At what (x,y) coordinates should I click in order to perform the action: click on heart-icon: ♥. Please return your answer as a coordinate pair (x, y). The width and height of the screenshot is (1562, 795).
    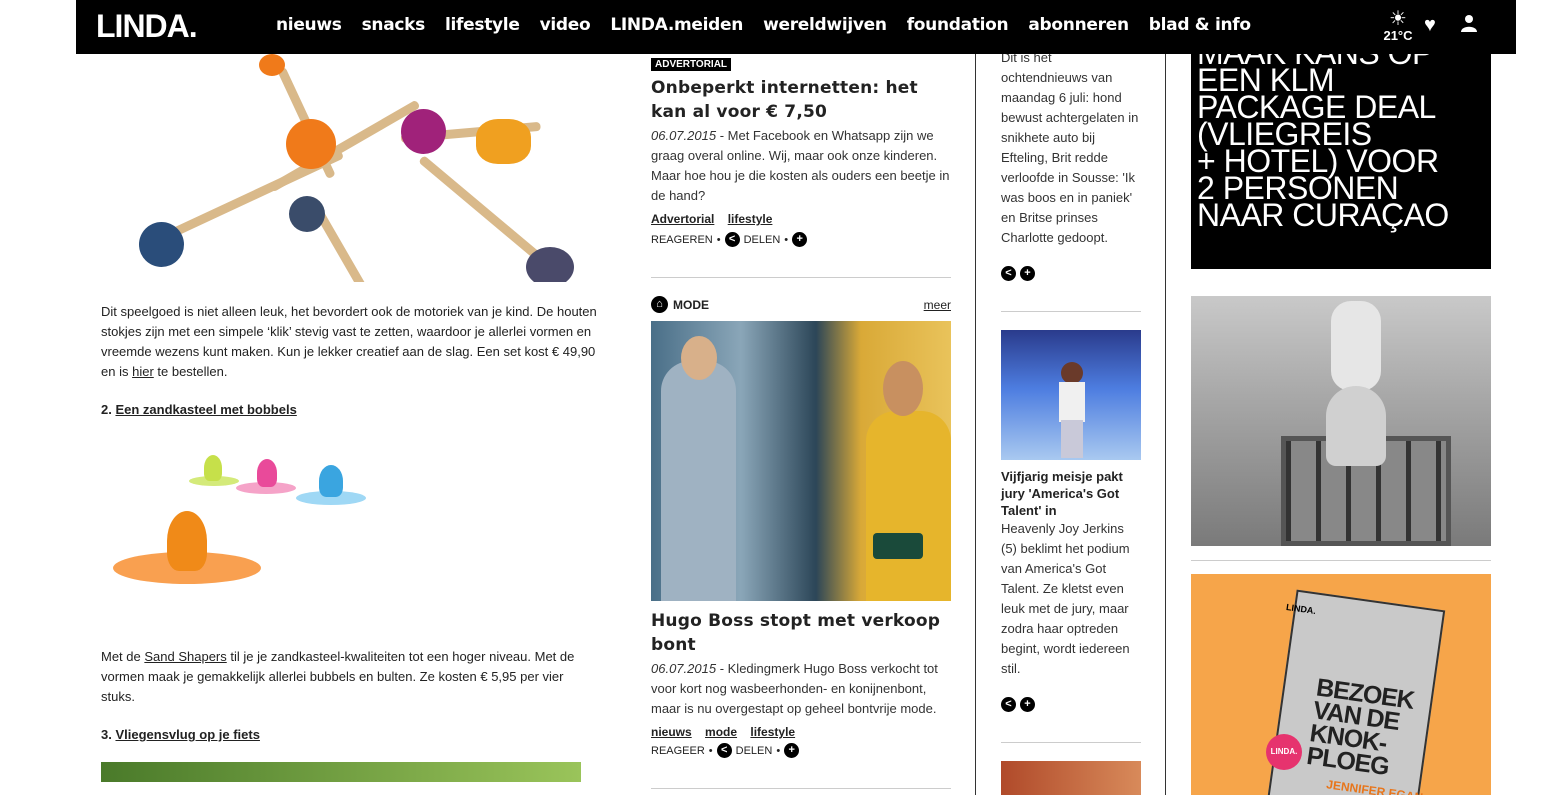
    Looking at the image, I should click on (1430, 25).